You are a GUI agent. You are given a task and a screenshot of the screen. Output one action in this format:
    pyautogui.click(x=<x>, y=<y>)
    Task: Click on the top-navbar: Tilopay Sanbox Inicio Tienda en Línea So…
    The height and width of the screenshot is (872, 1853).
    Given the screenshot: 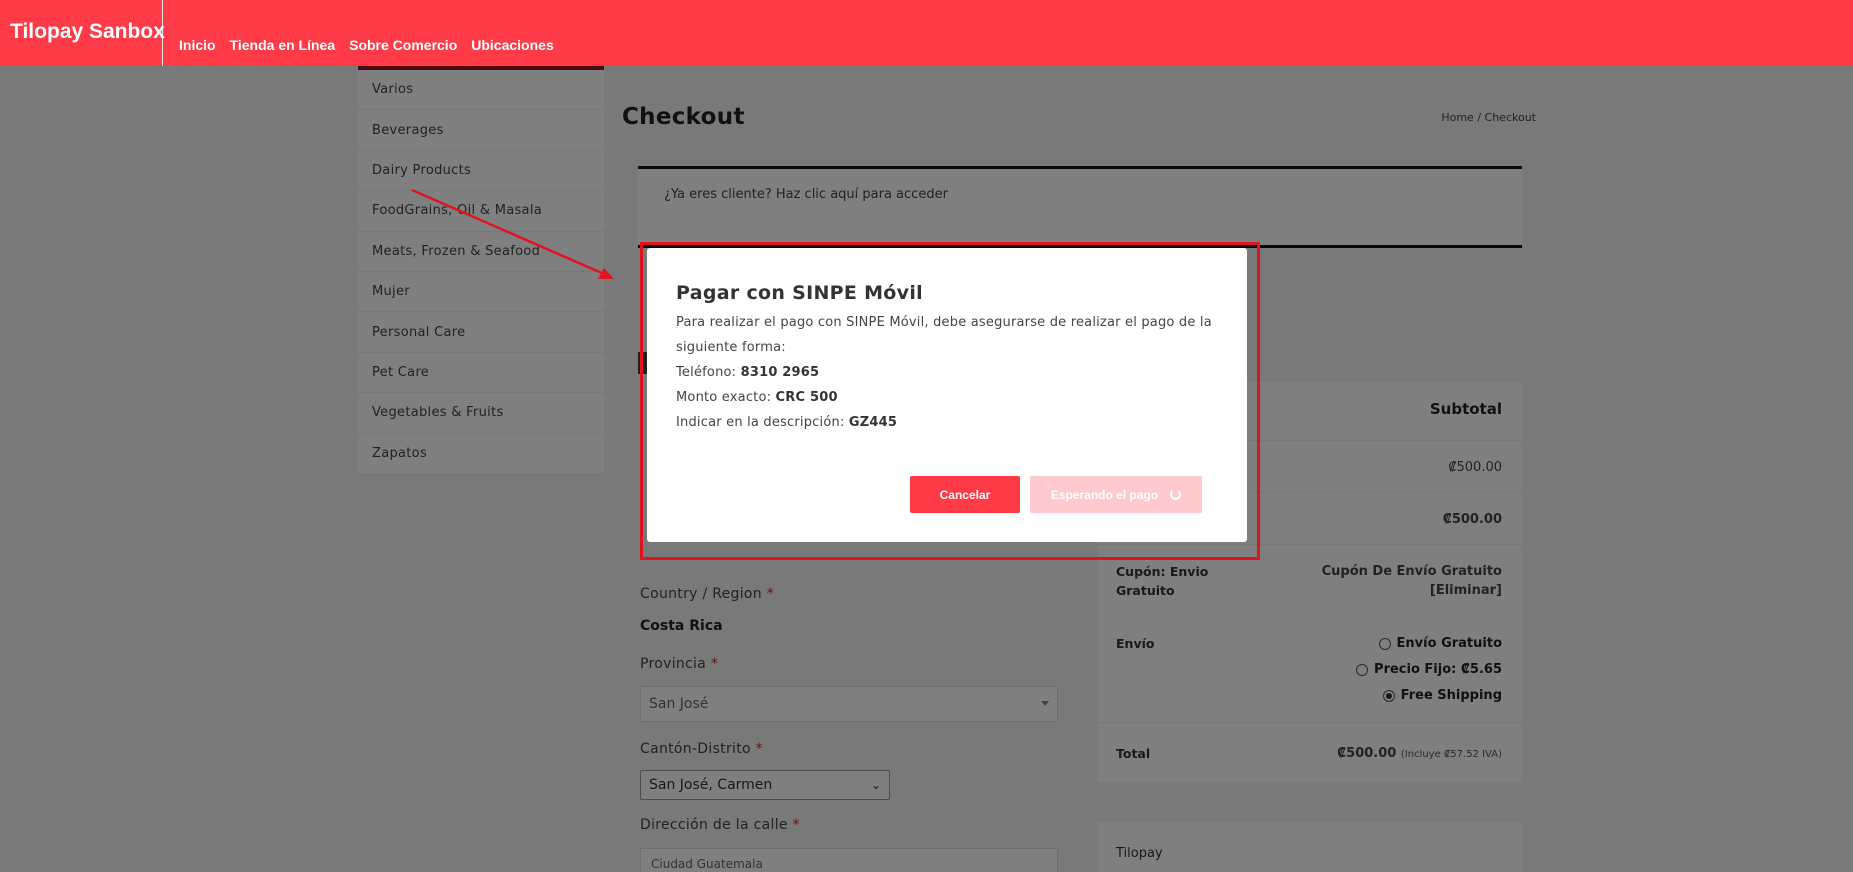 What is the action you would take?
    pyautogui.click(x=926, y=33)
    